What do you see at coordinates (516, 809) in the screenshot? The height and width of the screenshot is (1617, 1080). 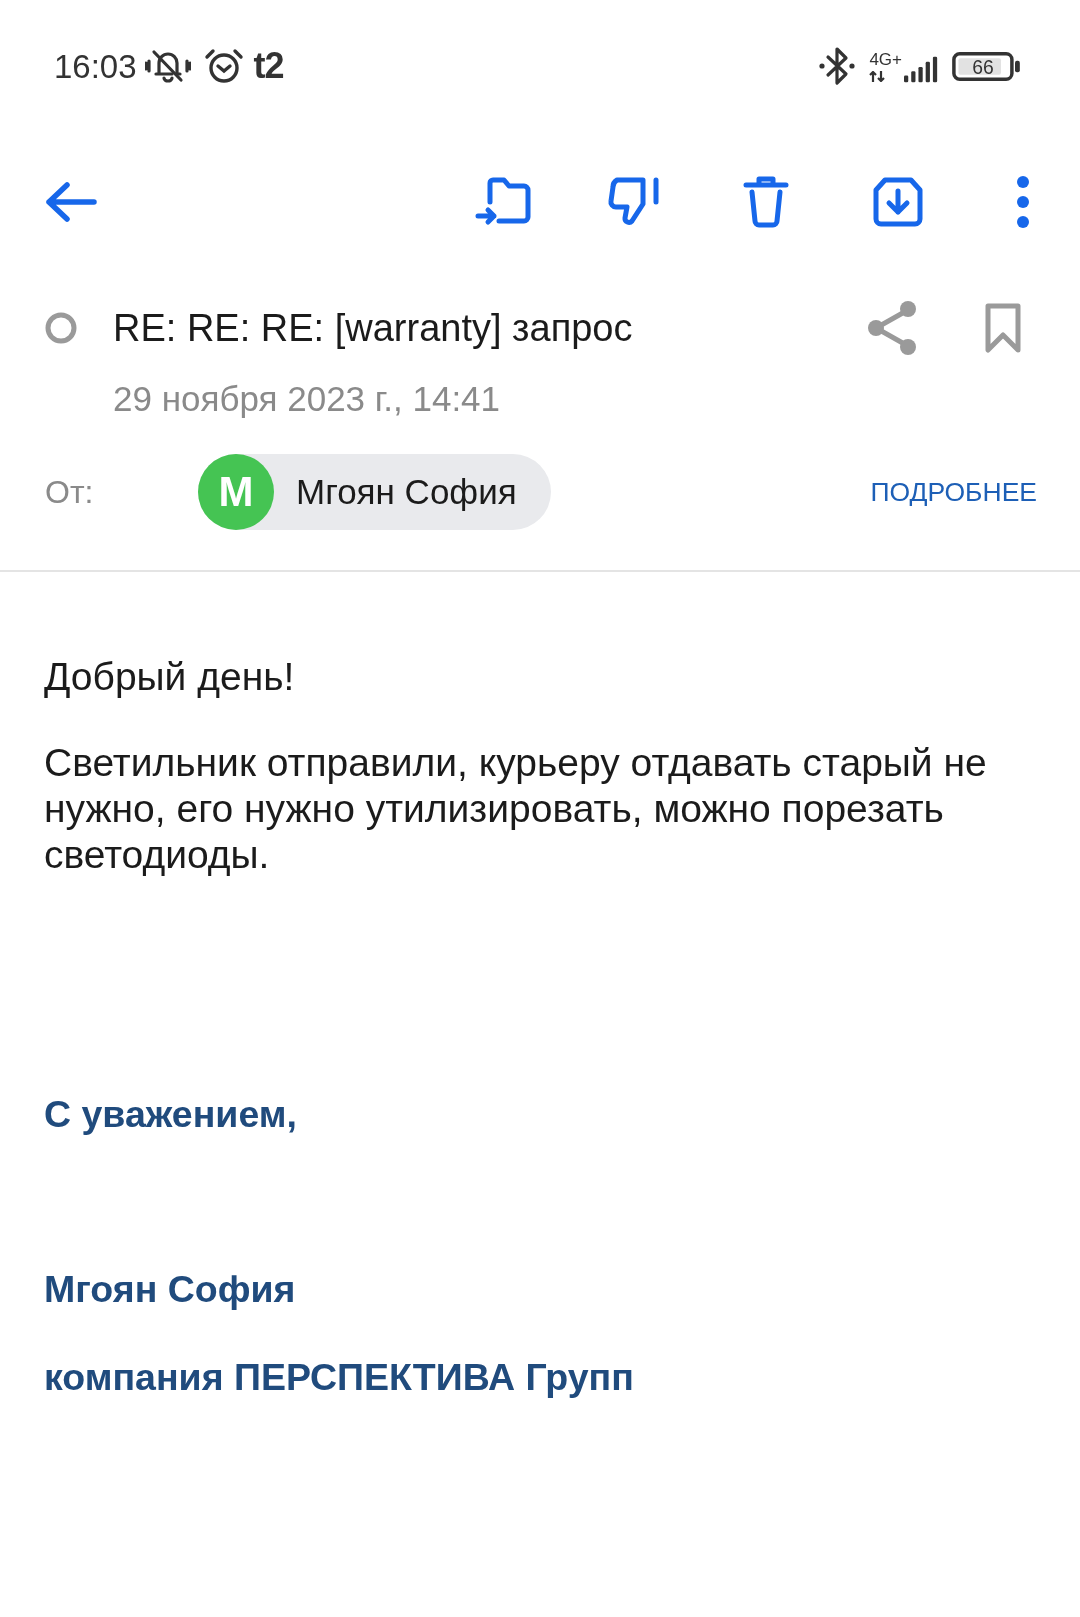 I see `message-paragraph: Светильник отправили, курьеру отдавать старый не нужно, его нужно утилизировать, можно порезать светодиоды.` at bounding box center [516, 809].